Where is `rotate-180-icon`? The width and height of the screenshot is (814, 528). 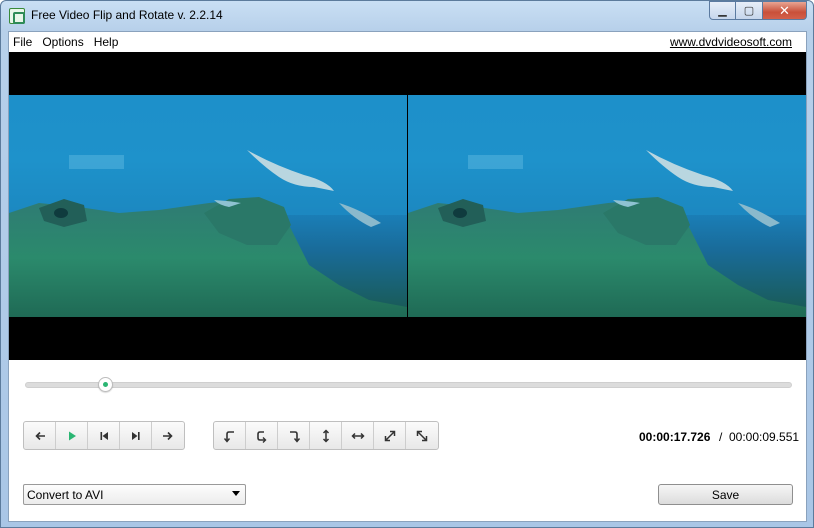
rotate-180-icon is located at coordinates (261, 436).